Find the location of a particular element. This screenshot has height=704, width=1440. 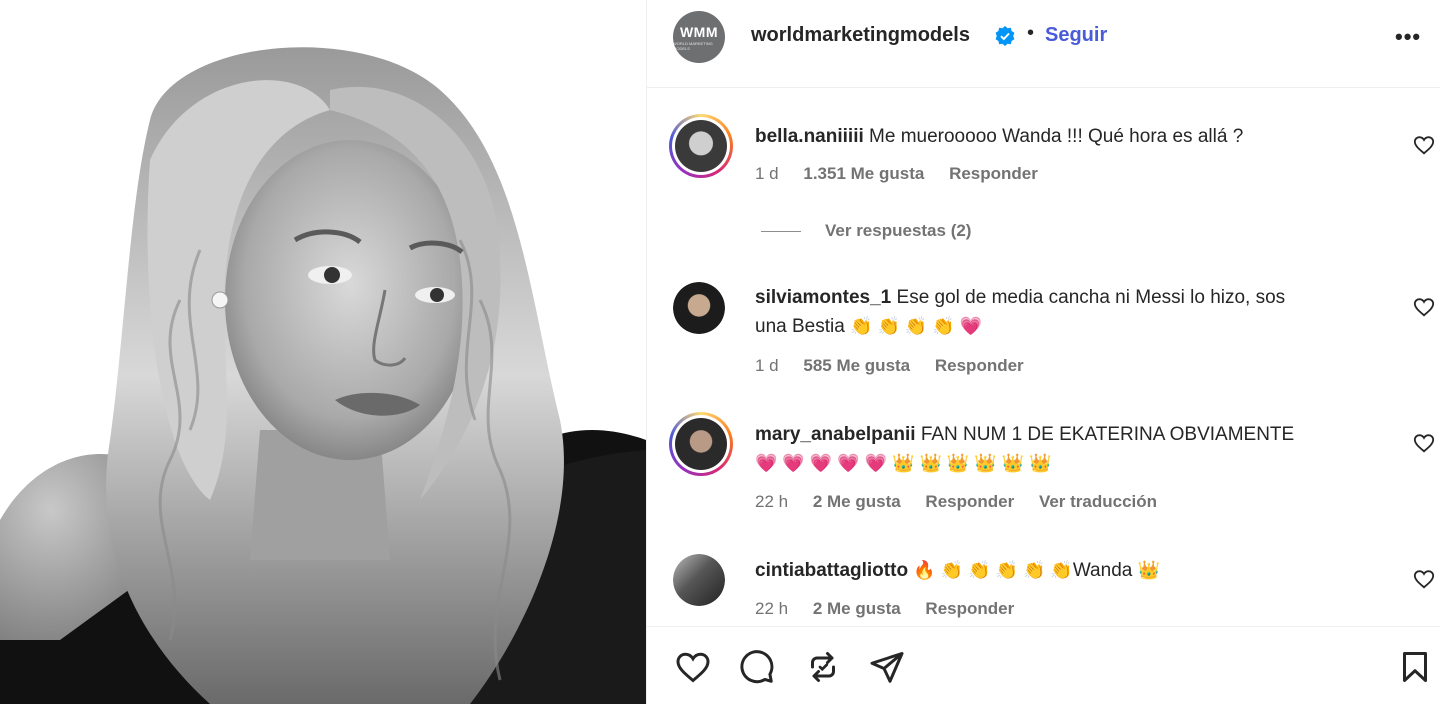

comment-body: FAN NUM 1 DE EKATERINA OBVIAMENTE is located at coordinates (1107, 434).